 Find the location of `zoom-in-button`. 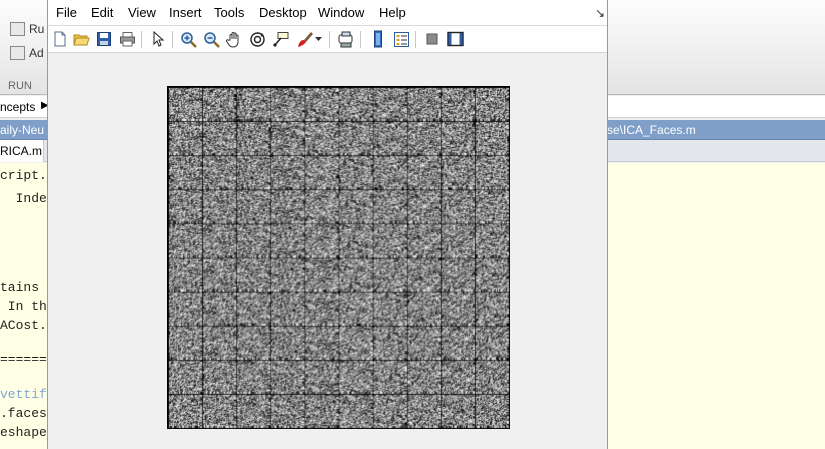

zoom-in-button is located at coordinates (188, 39).